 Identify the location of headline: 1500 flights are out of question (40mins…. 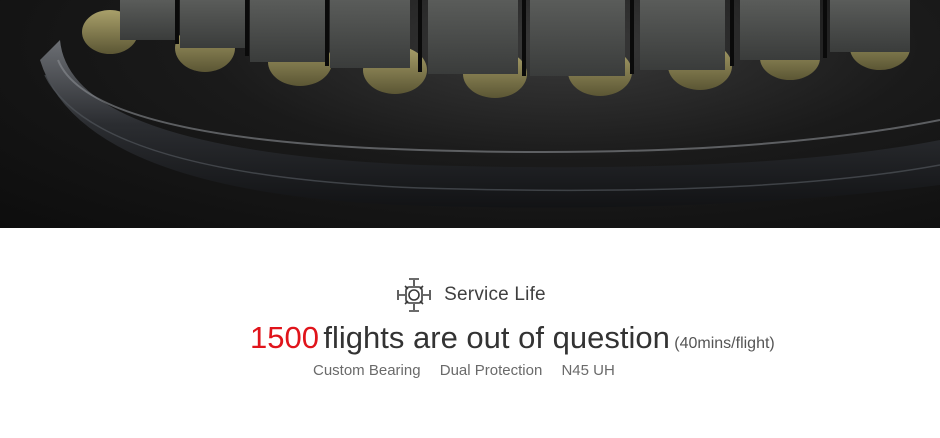
(512, 338).